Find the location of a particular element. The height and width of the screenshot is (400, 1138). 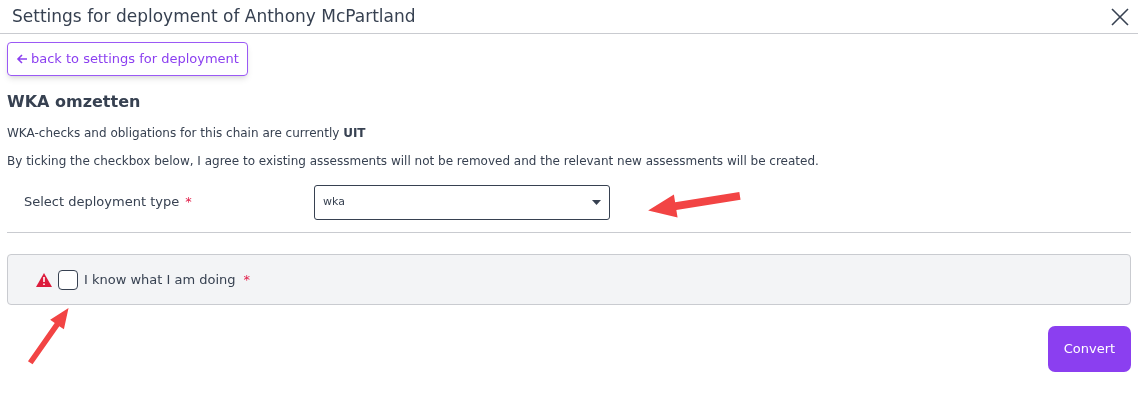

field-label: Select deployment type is located at coordinates (102, 202).